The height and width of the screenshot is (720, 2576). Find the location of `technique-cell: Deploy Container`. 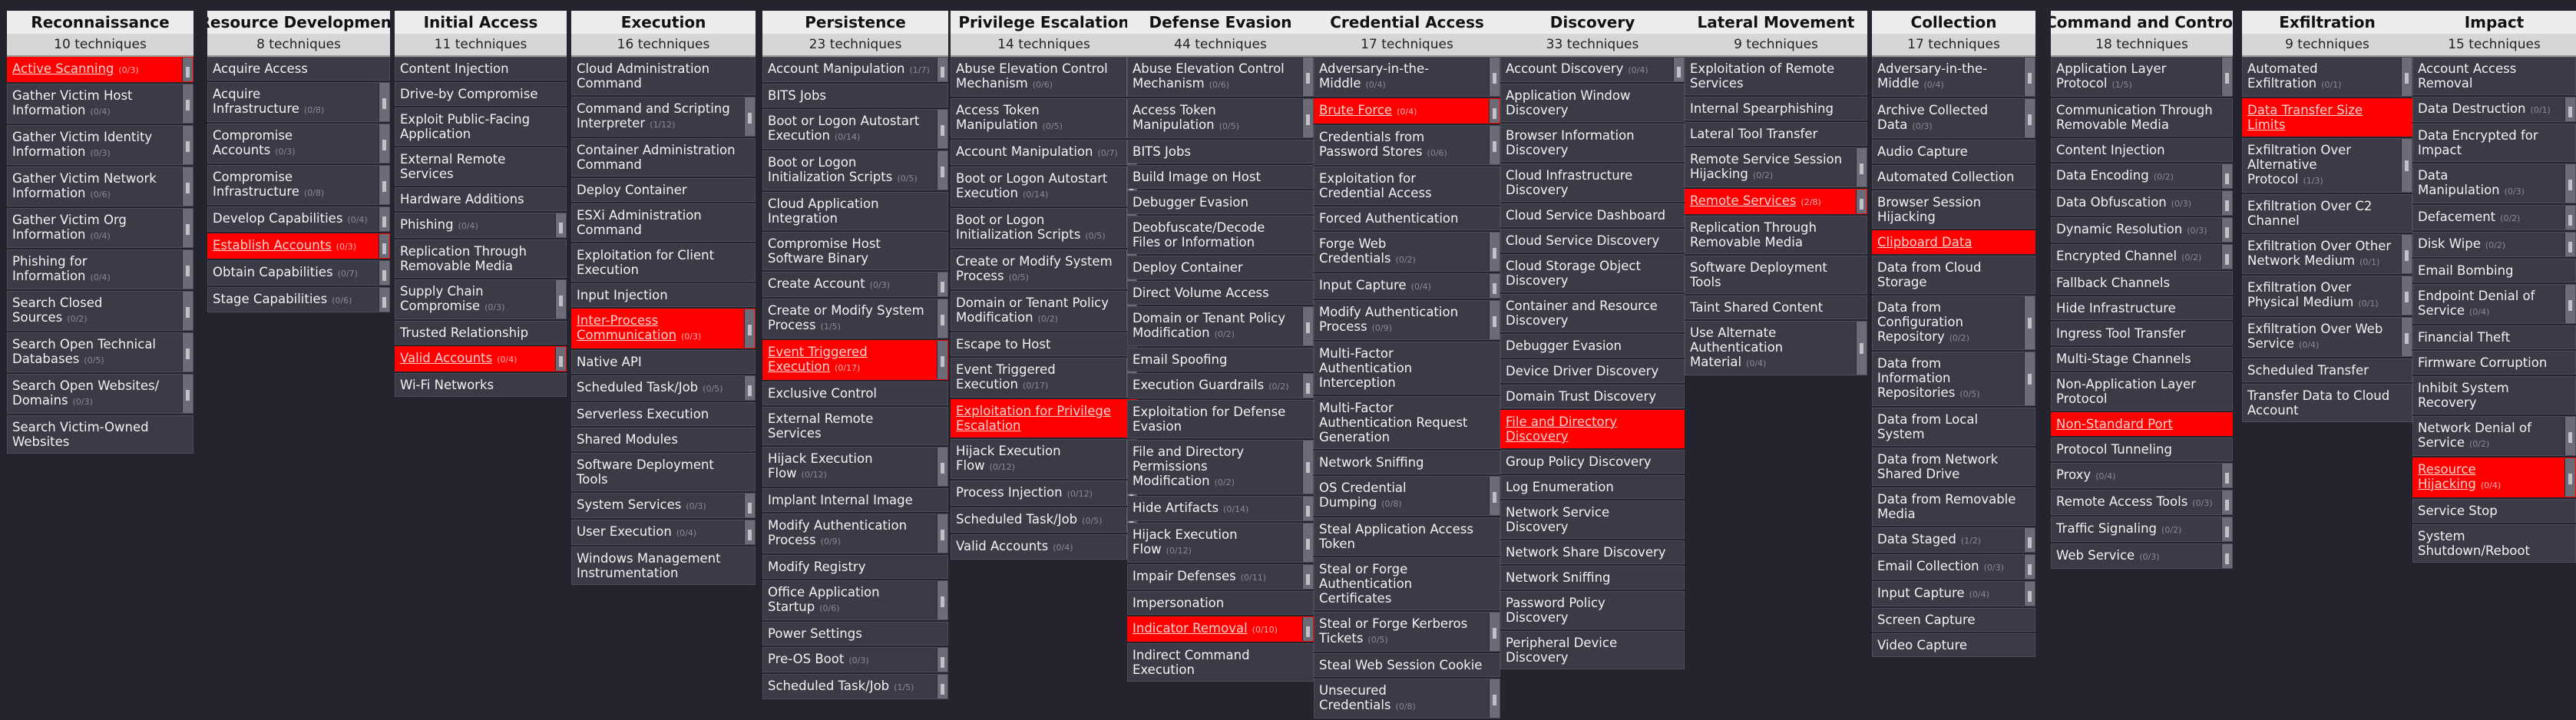

technique-cell: Deploy Container is located at coordinates (1220, 267).